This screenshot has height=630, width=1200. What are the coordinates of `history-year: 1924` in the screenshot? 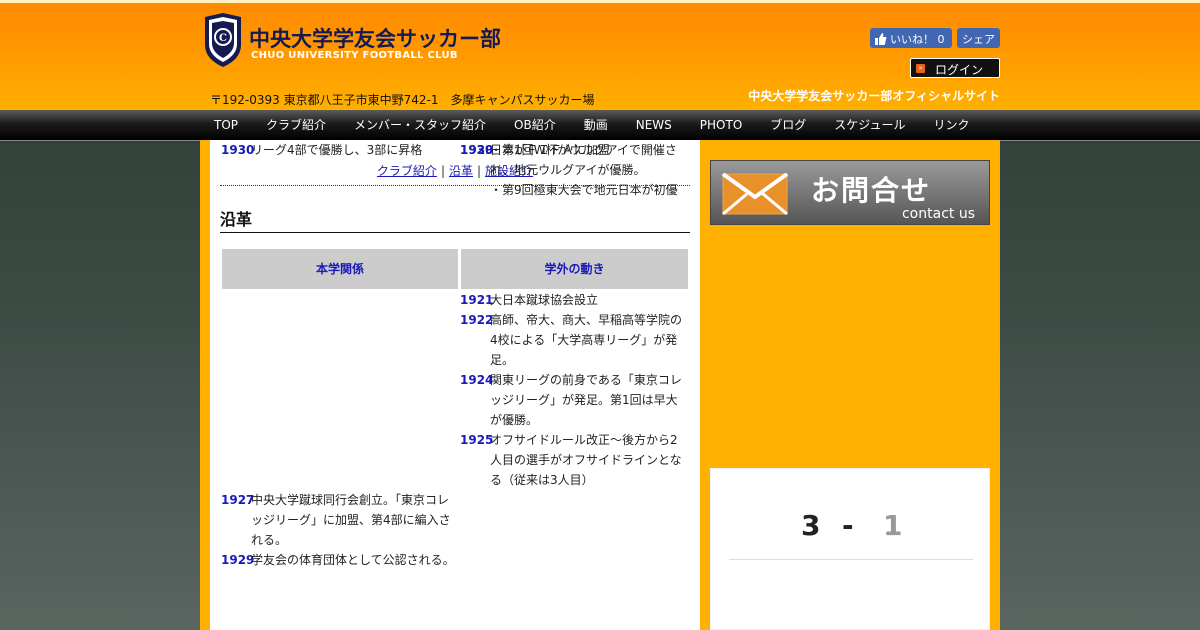 It's located at (477, 380).